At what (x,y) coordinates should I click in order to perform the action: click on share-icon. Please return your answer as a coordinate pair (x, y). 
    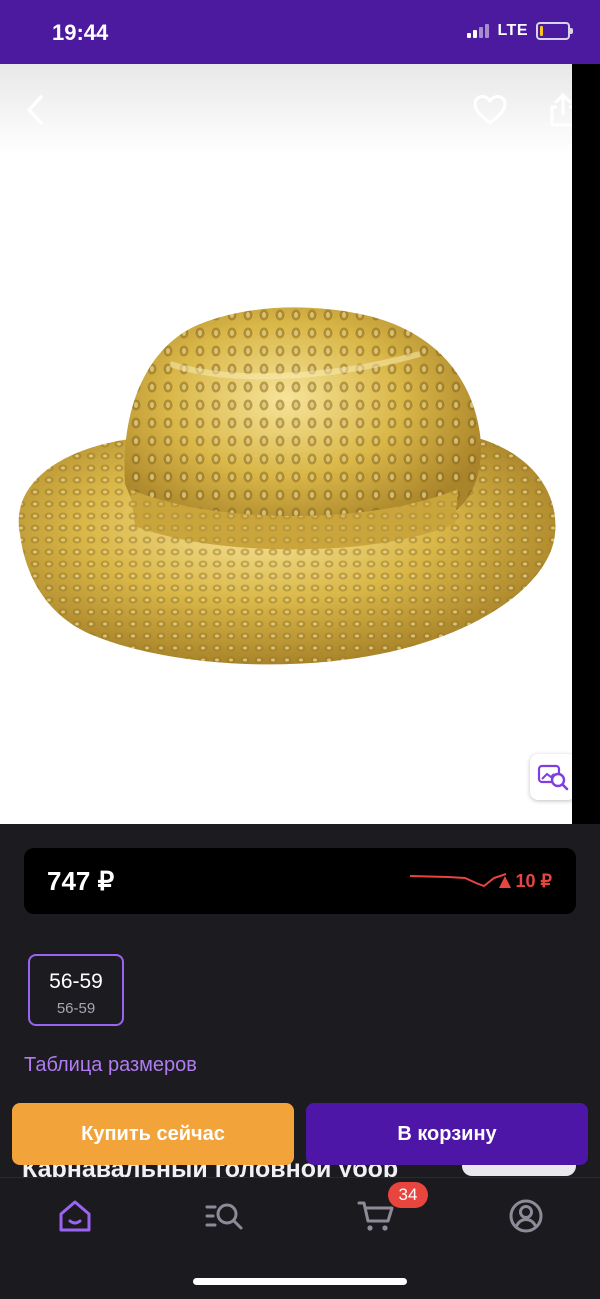
    Looking at the image, I should click on (561, 110).